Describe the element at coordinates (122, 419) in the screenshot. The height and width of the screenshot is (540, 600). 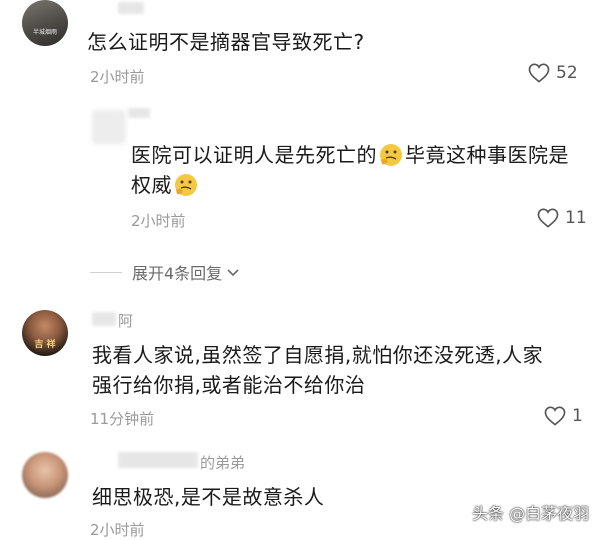
I see `comment-time: 11分钟前` at that location.